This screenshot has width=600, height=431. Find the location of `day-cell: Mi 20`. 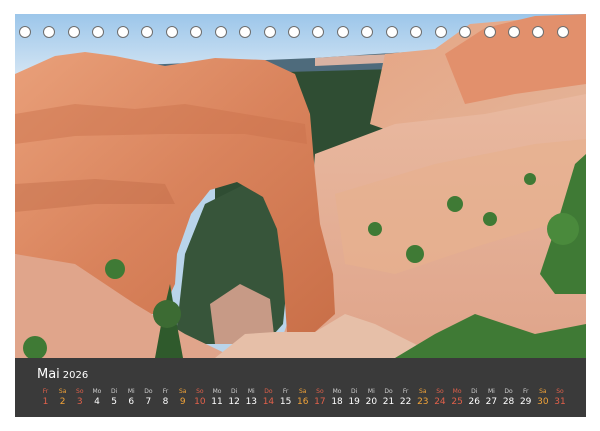

day-cell: Mi 20 is located at coordinates (371, 398).